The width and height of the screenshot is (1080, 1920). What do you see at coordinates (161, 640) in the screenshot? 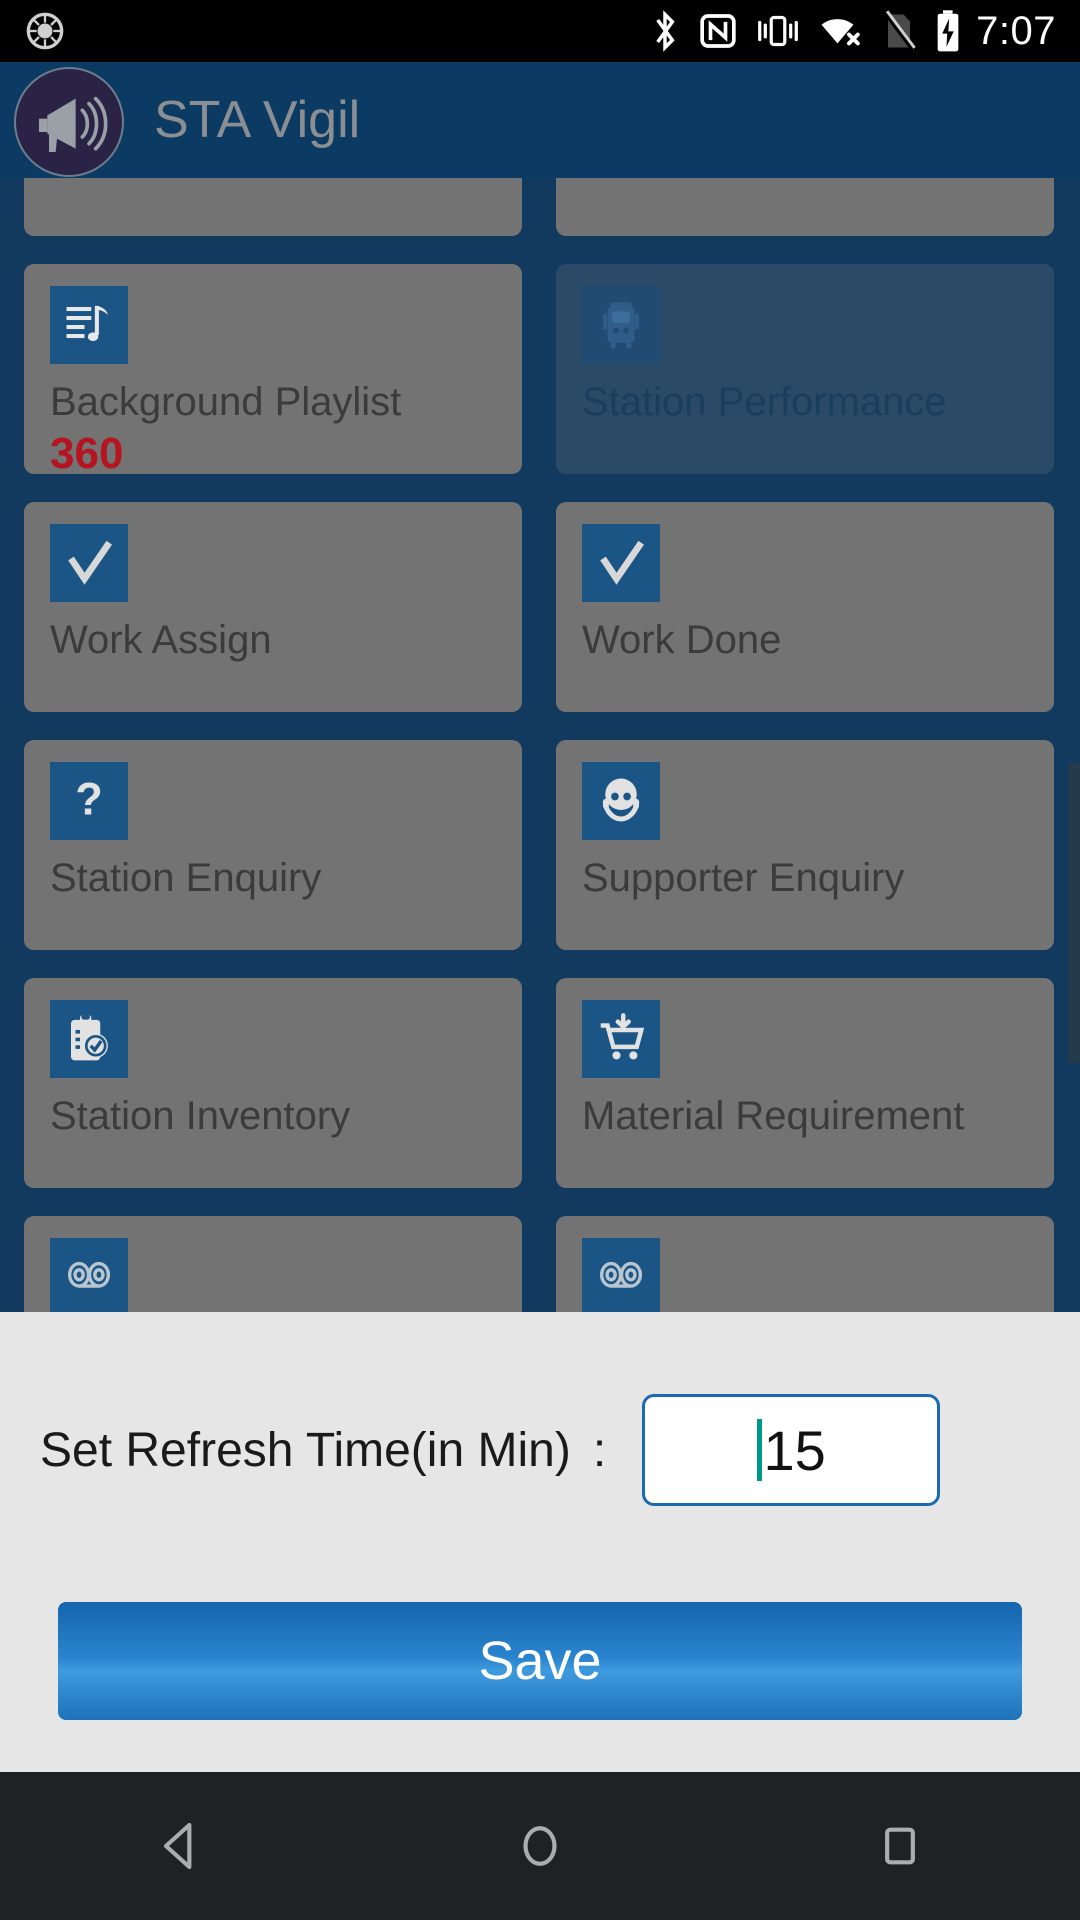
I see `tile-label: Work Assign` at bounding box center [161, 640].